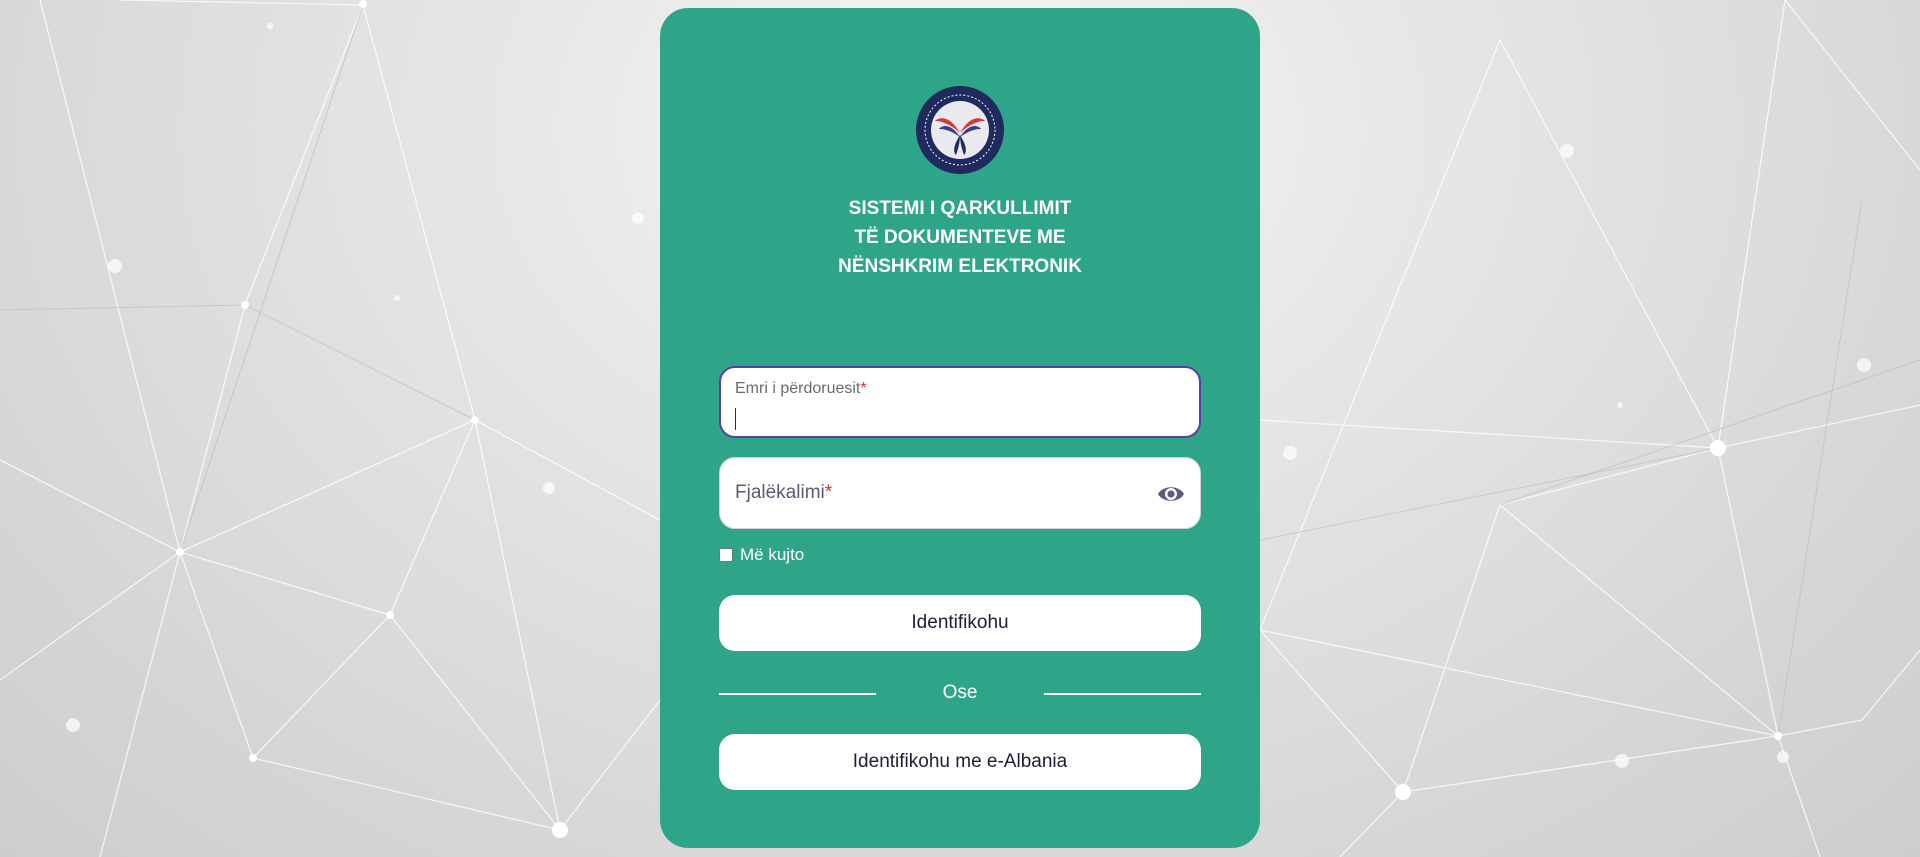 The height and width of the screenshot is (857, 1920). Describe the element at coordinates (784, 492) in the screenshot. I see `password-label: Fjalëkalimi*` at that location.